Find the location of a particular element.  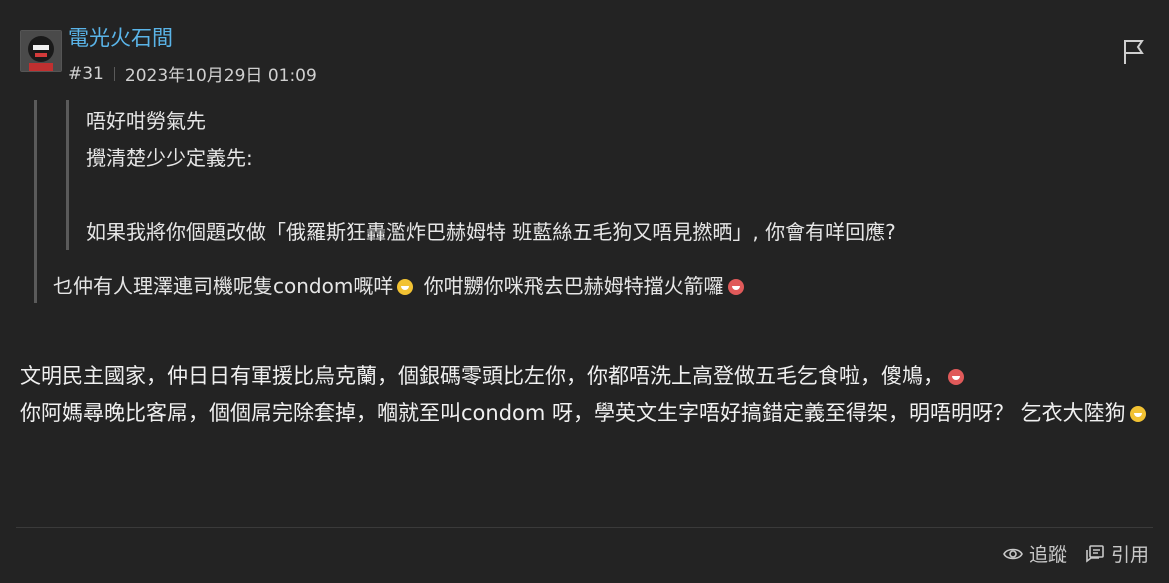

username: 電光火石間 is located at coordinates (120, 37).